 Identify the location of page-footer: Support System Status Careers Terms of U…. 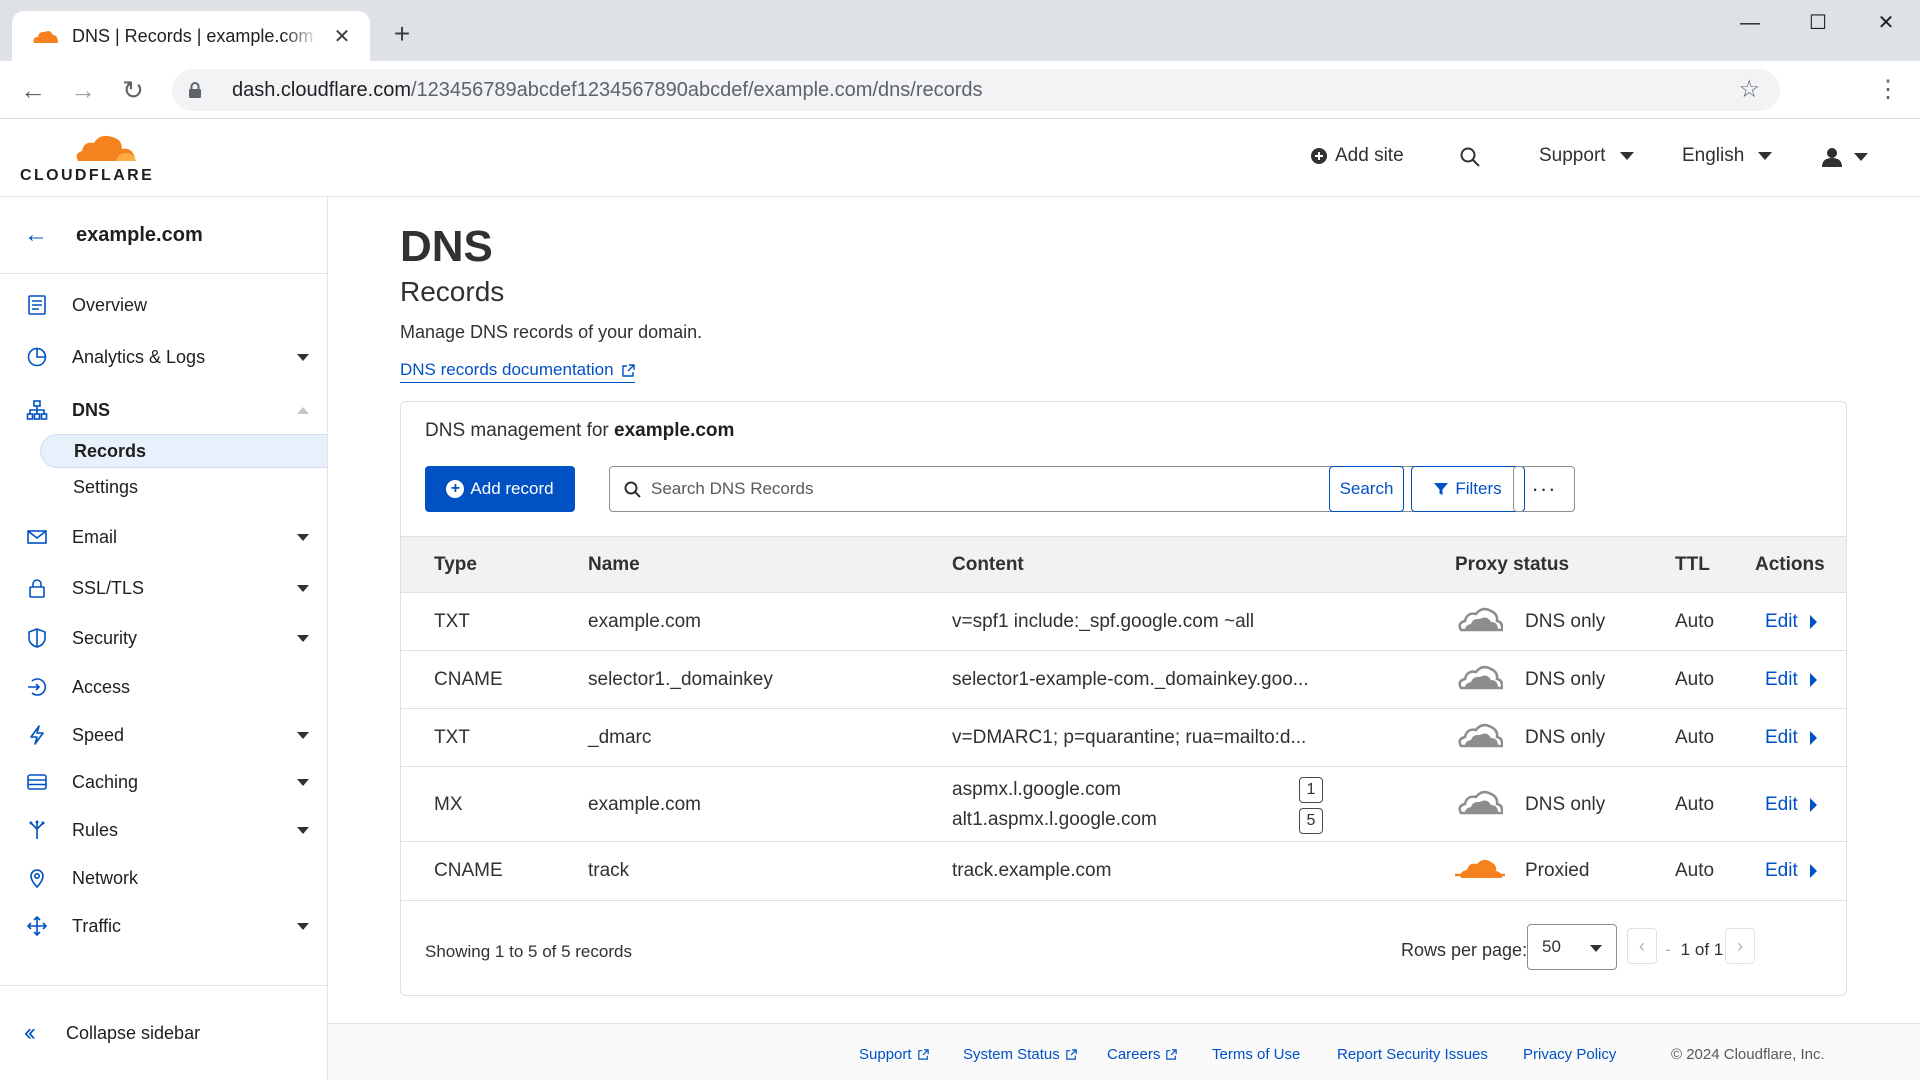
(1124, 1051).